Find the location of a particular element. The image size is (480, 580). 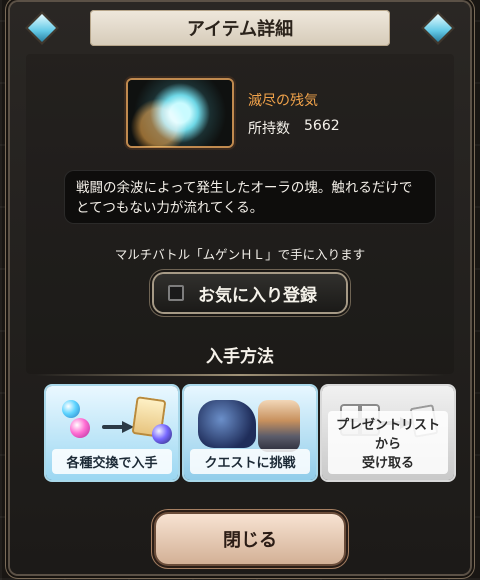

item-description-line-2: とてつもない力が流れてくる。 is located at coordinates (170, 208).